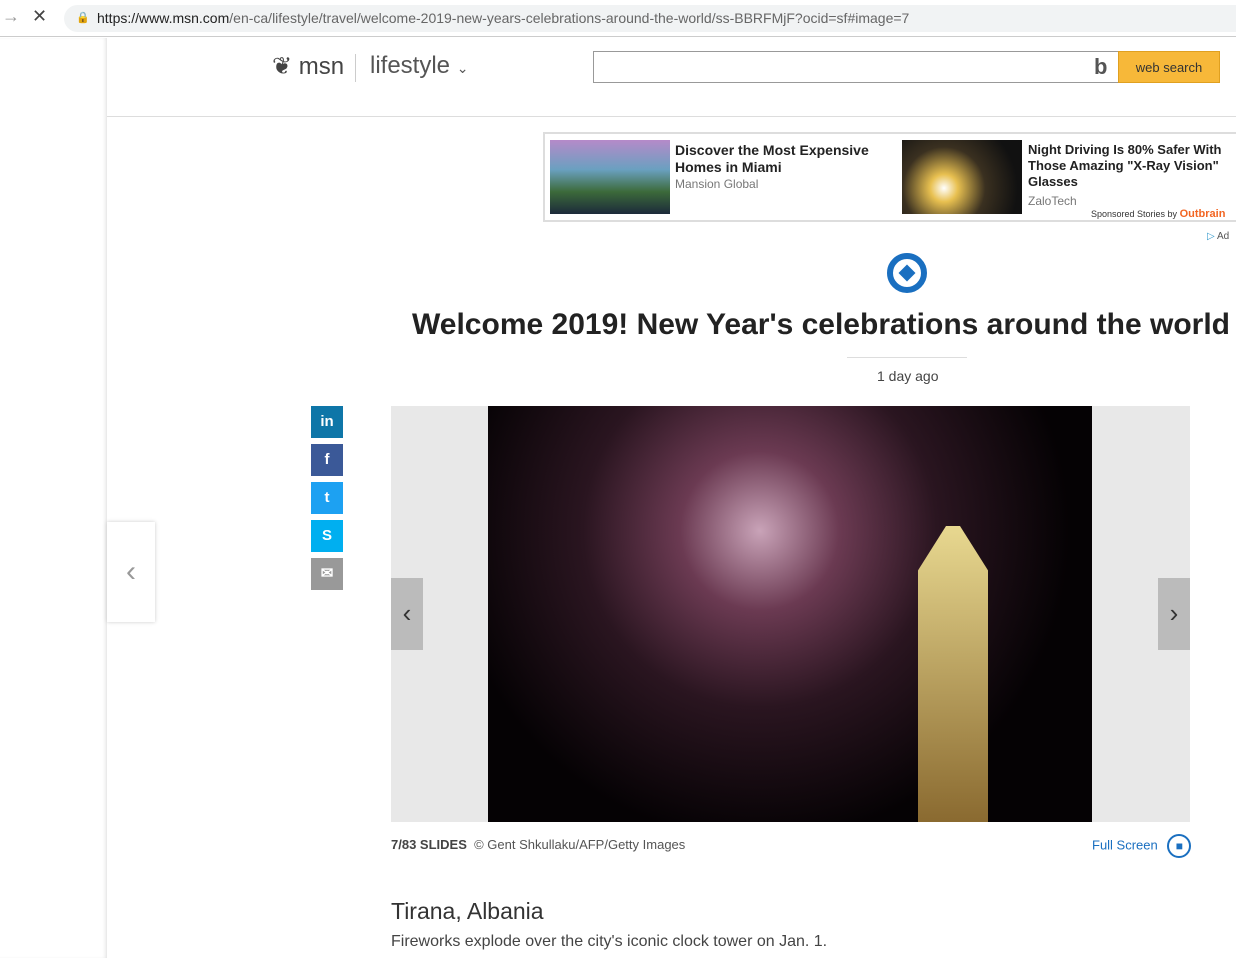  What do you see at coordinates (856, 67) in the screenshot?
I see `search-input` at bounding box center [856, 67].